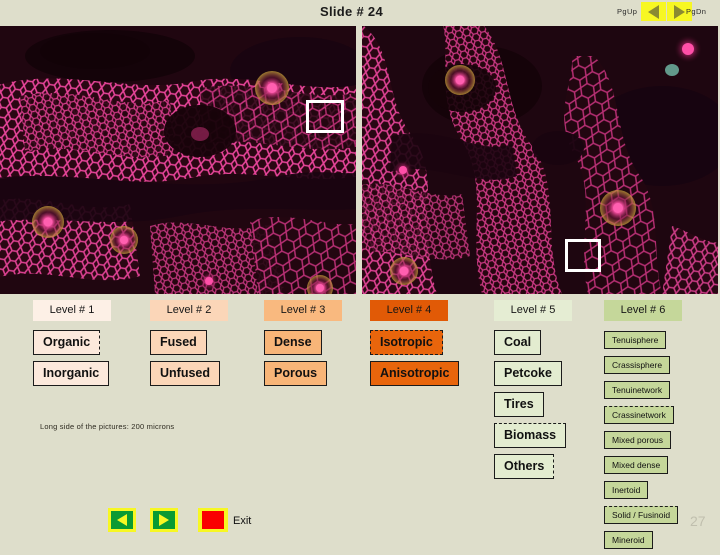 Image resolution: width=720 pixels, height=555 pixels. Describe the element at coordinates (636, 465) in the screenshot. I see `level-item: Mixed dense` at that location.